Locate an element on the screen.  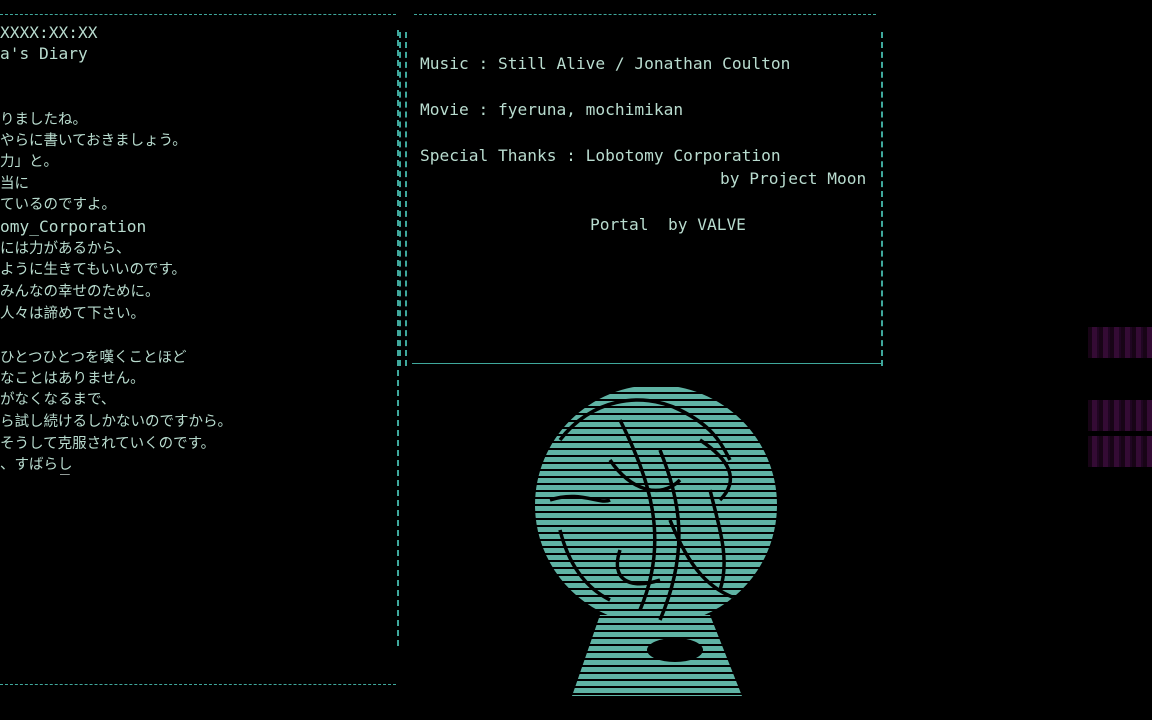
diary-line: 当に is located at coordinates (14, 184).